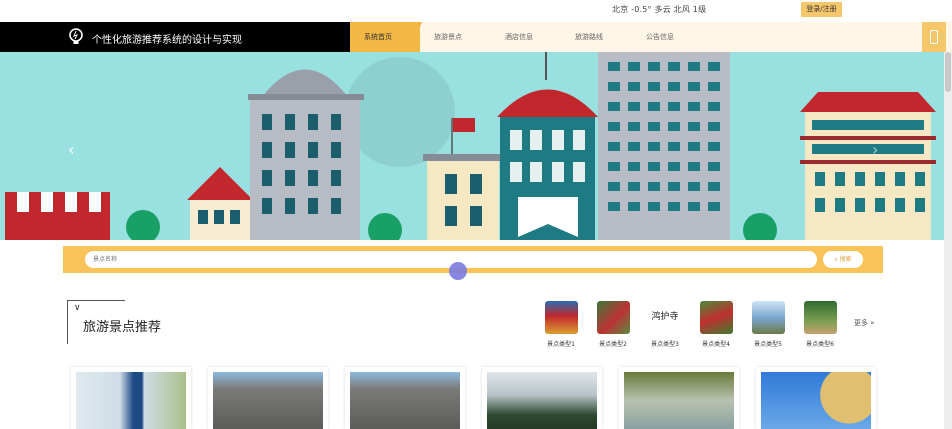 The width and height of the screenshot is (952, 429). I want to click on category-label: 景点类型4, so click(716, 344).